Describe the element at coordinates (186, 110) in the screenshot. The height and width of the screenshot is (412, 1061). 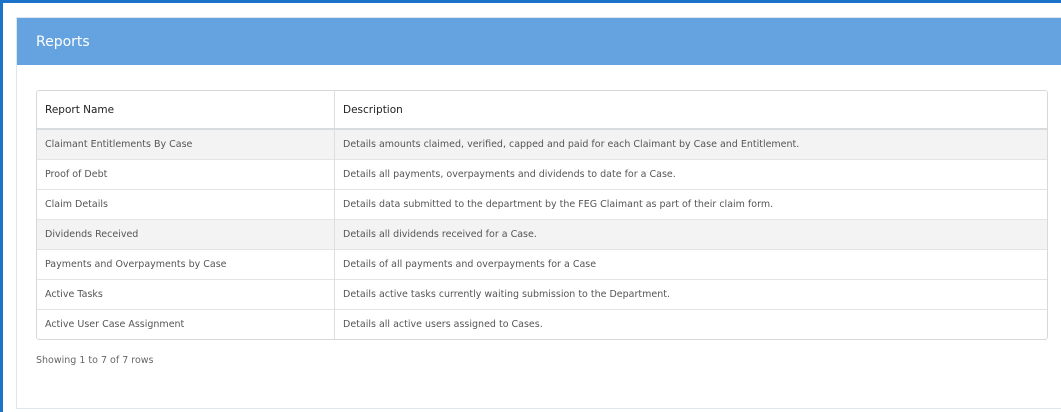
I see `column-header-report-name: Report Name` at that location.